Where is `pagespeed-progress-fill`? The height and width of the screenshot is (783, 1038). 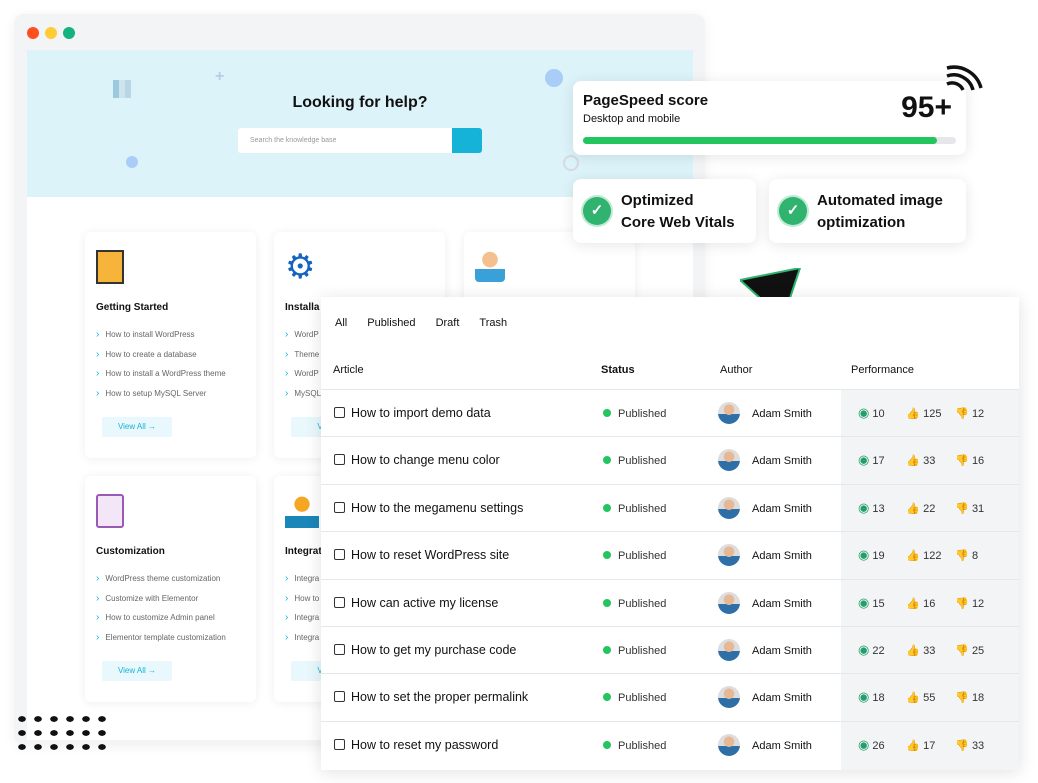
pagespeed-progress-fill is located at coordinates (760, 140).